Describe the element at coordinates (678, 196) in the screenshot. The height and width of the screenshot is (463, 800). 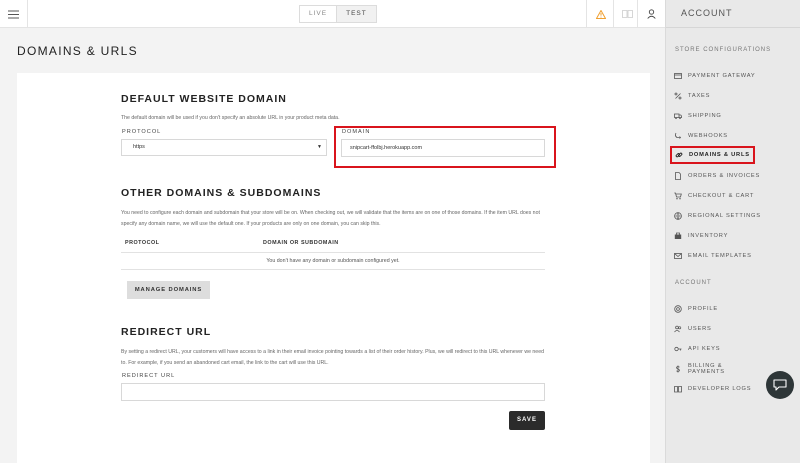
I see `cart-icon` at that location.